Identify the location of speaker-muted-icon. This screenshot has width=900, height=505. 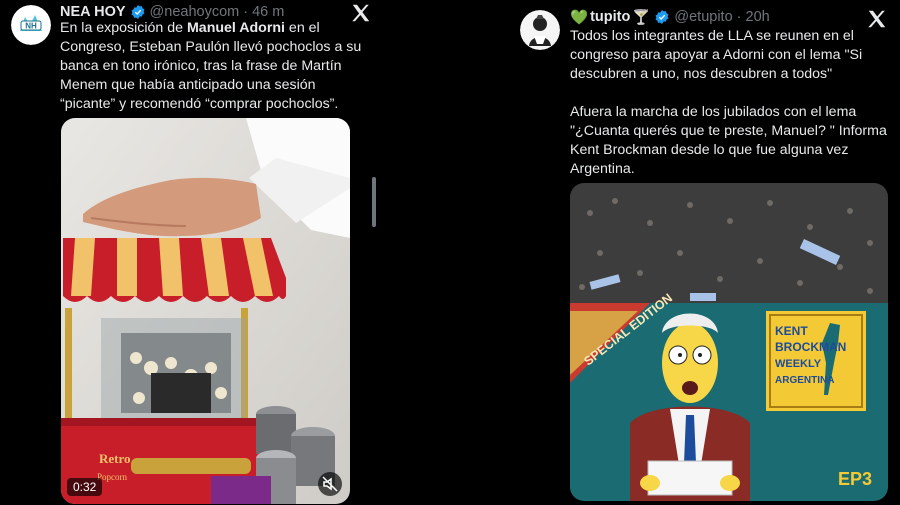
(330, 484).